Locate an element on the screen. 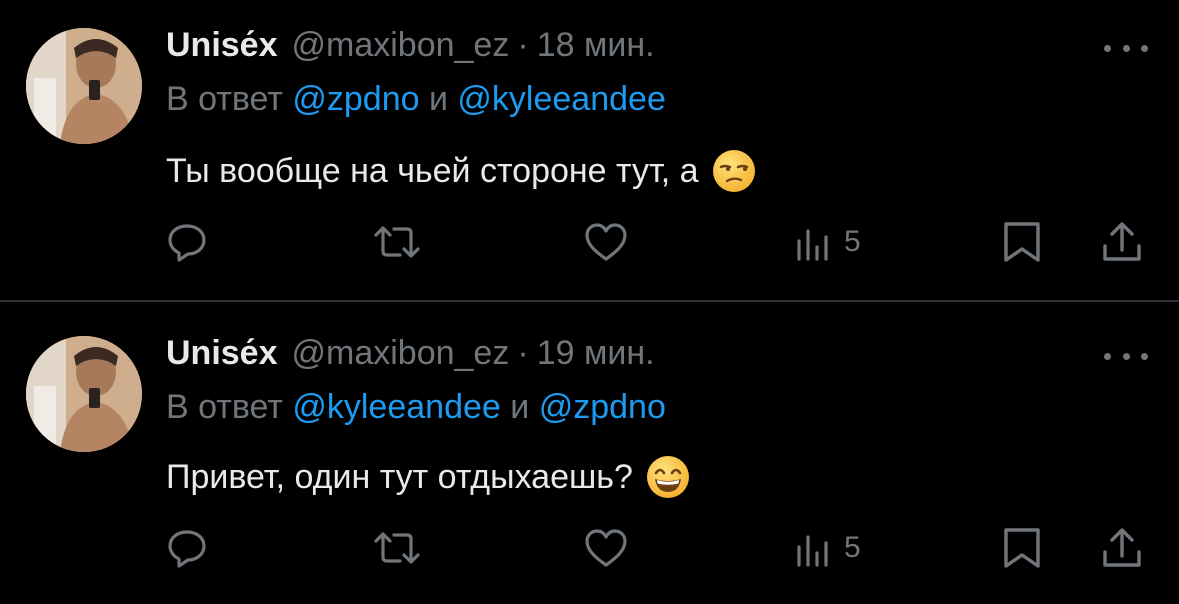 This screenshot has width=1179, height=604. tweet-text: Привет, один тут отдыхаешь? is located at coordinates (428, 477).